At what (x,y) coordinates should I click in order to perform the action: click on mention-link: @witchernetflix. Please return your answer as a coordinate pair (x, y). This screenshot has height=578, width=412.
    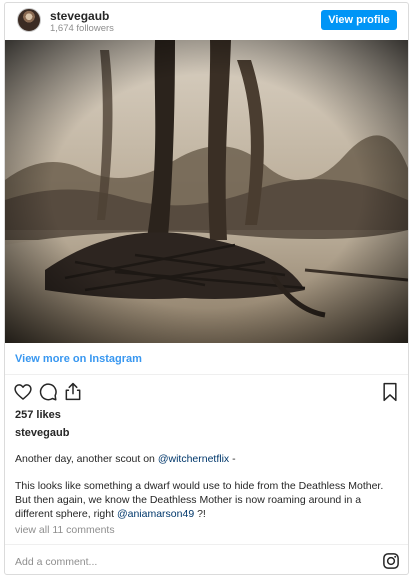
    Looking at the image, I should click on (193, 459).